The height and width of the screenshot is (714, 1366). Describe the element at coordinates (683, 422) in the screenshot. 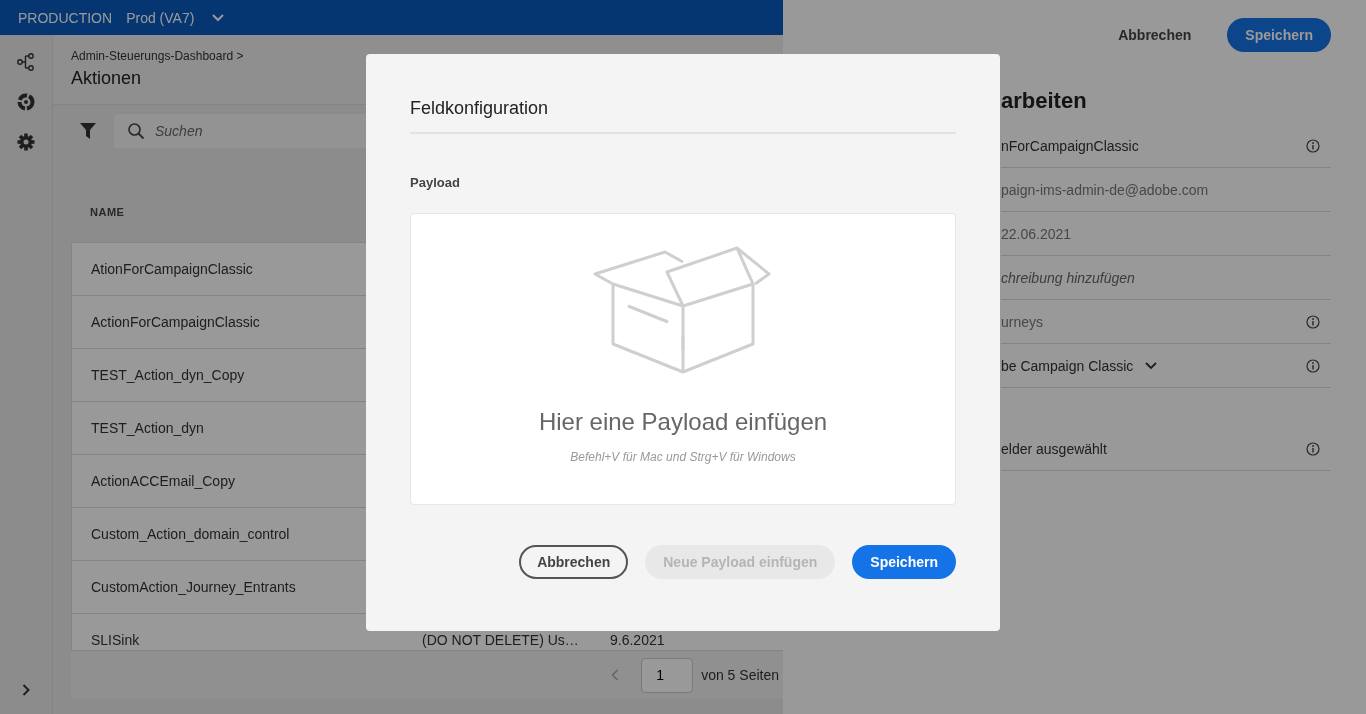

I see `paste-prompt: Hier eine Payload einfügen` at that location.